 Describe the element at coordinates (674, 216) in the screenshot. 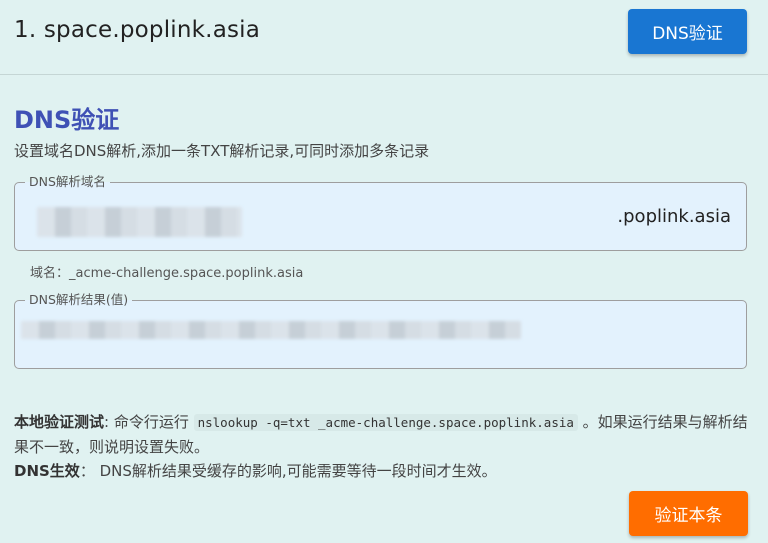

I see `domain-suffix: .poplink.asia` at that location.